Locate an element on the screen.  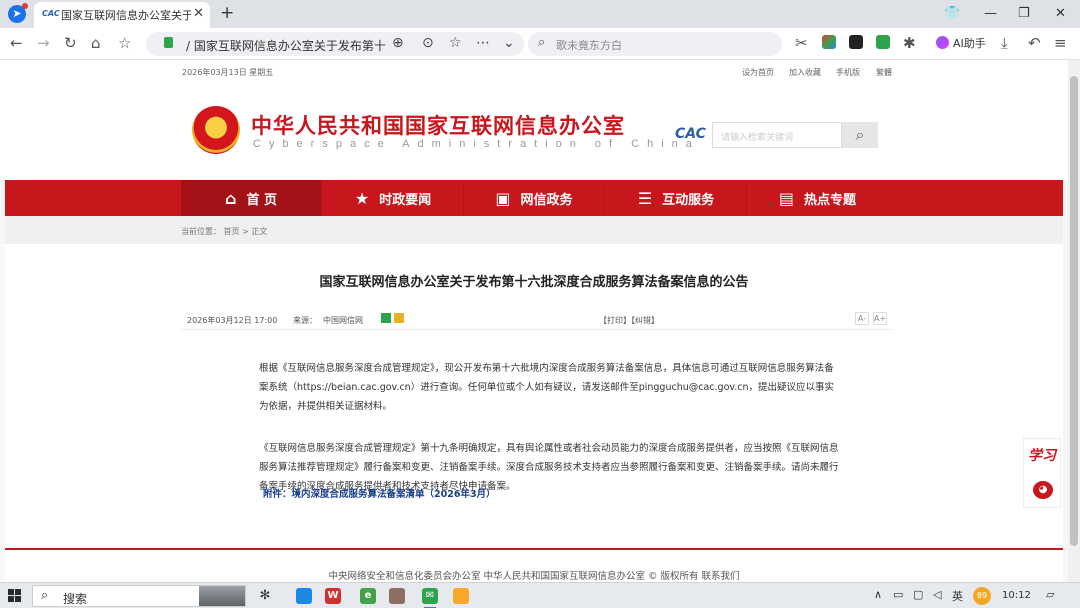
tab-close-icon: ✕ is located at coordinates (198, 13).